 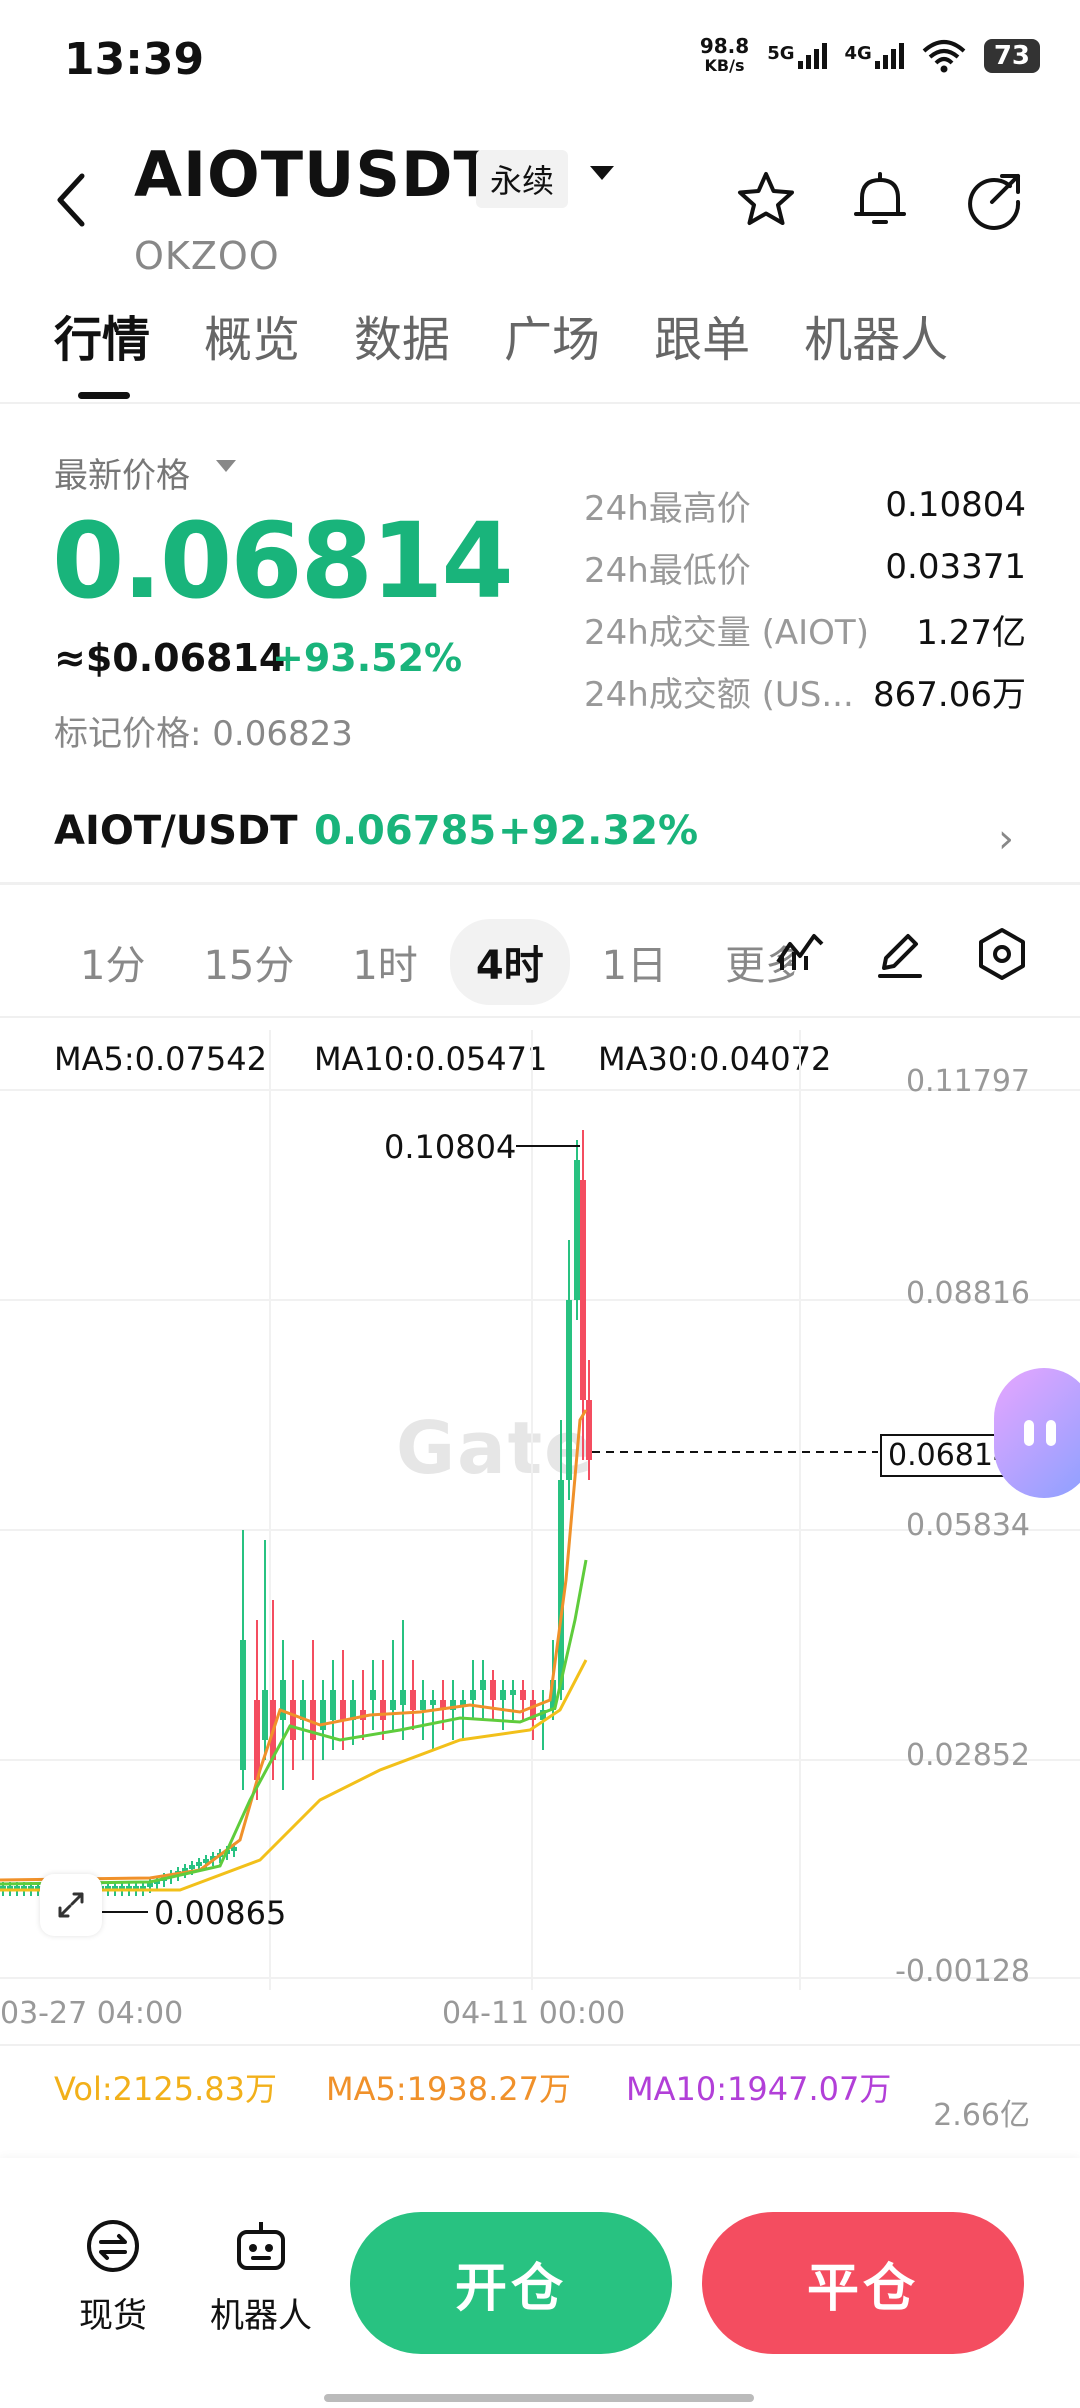 I want to click on assistant-bubble, so click(x=1037, y=1433).